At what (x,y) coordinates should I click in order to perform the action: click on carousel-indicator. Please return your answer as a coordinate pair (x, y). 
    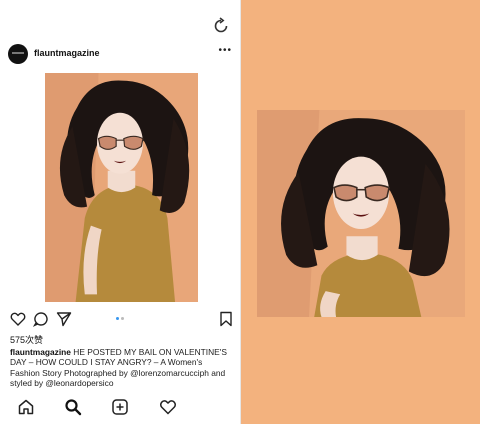
    Looking at the image, I should click on (121, 319).